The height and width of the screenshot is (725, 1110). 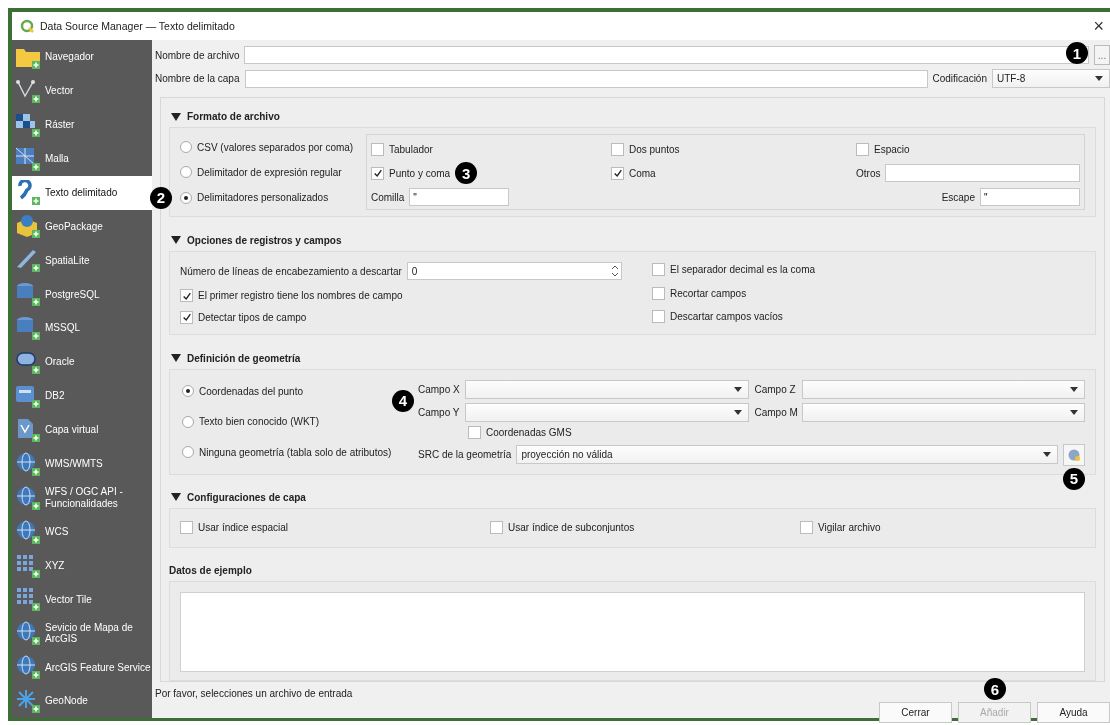 I want to click on status-message: Por favor, selecciones un archivo de entrada, so click(x=254, y=693).